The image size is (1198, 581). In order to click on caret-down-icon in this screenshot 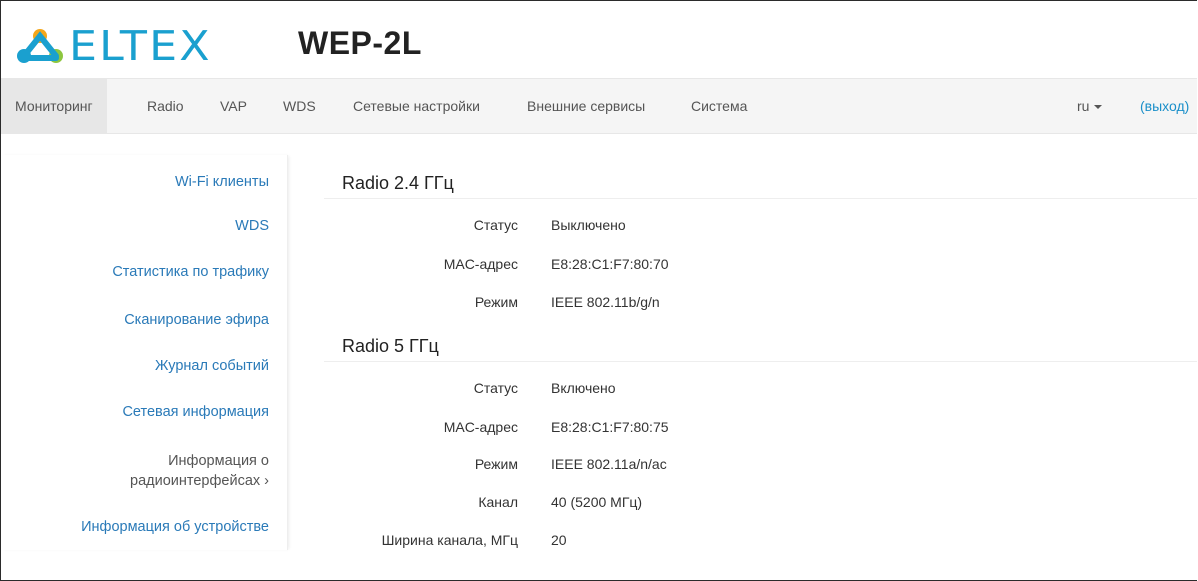, I will do `click(1098, 107)`.